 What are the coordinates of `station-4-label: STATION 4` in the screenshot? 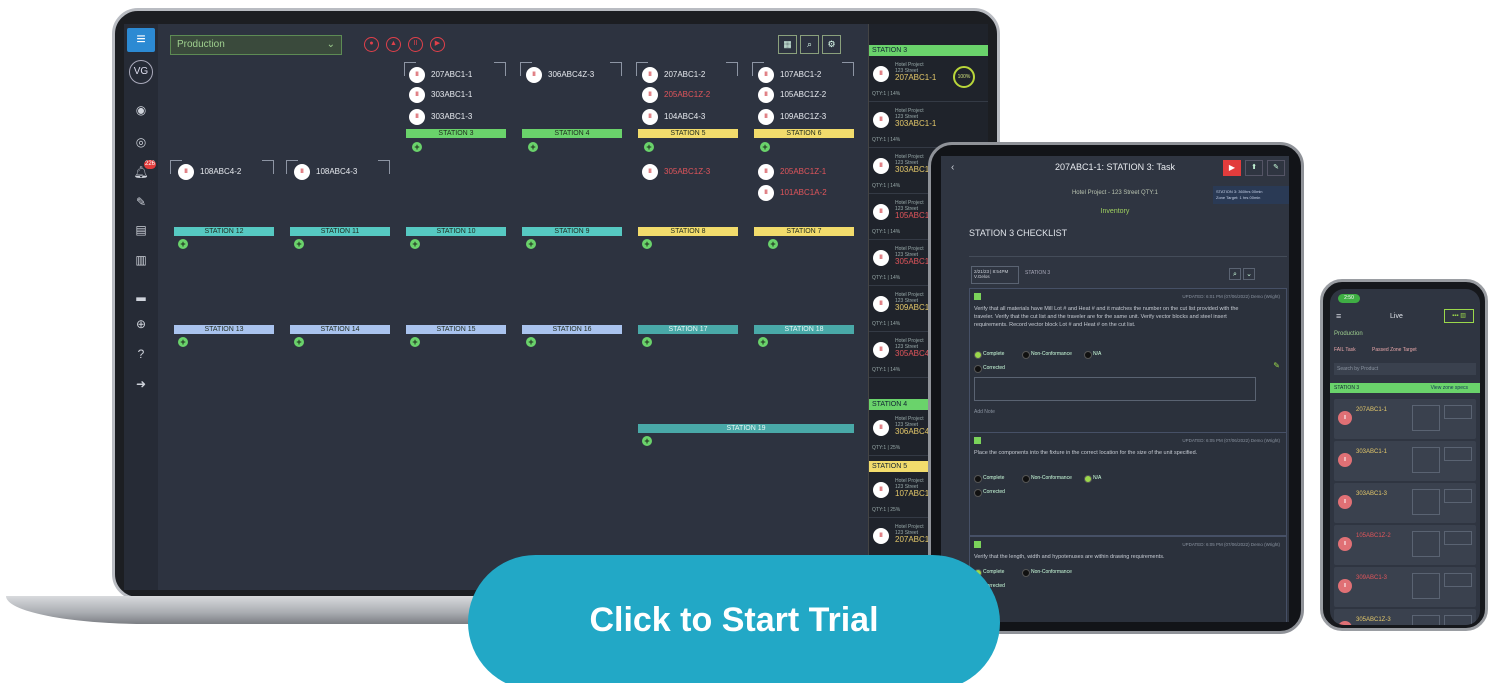 It's located at (572, 133).